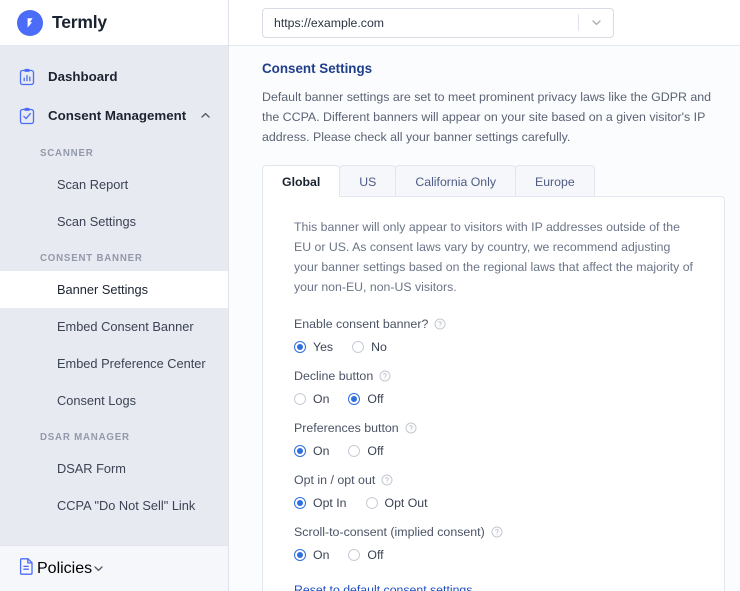 This screenshot has width=740, height=591. What do you see at coordinates (494, 428) in the screenshot?
I see `field-preferences-button-label: Preferences button` at bounding box center [494, 428].